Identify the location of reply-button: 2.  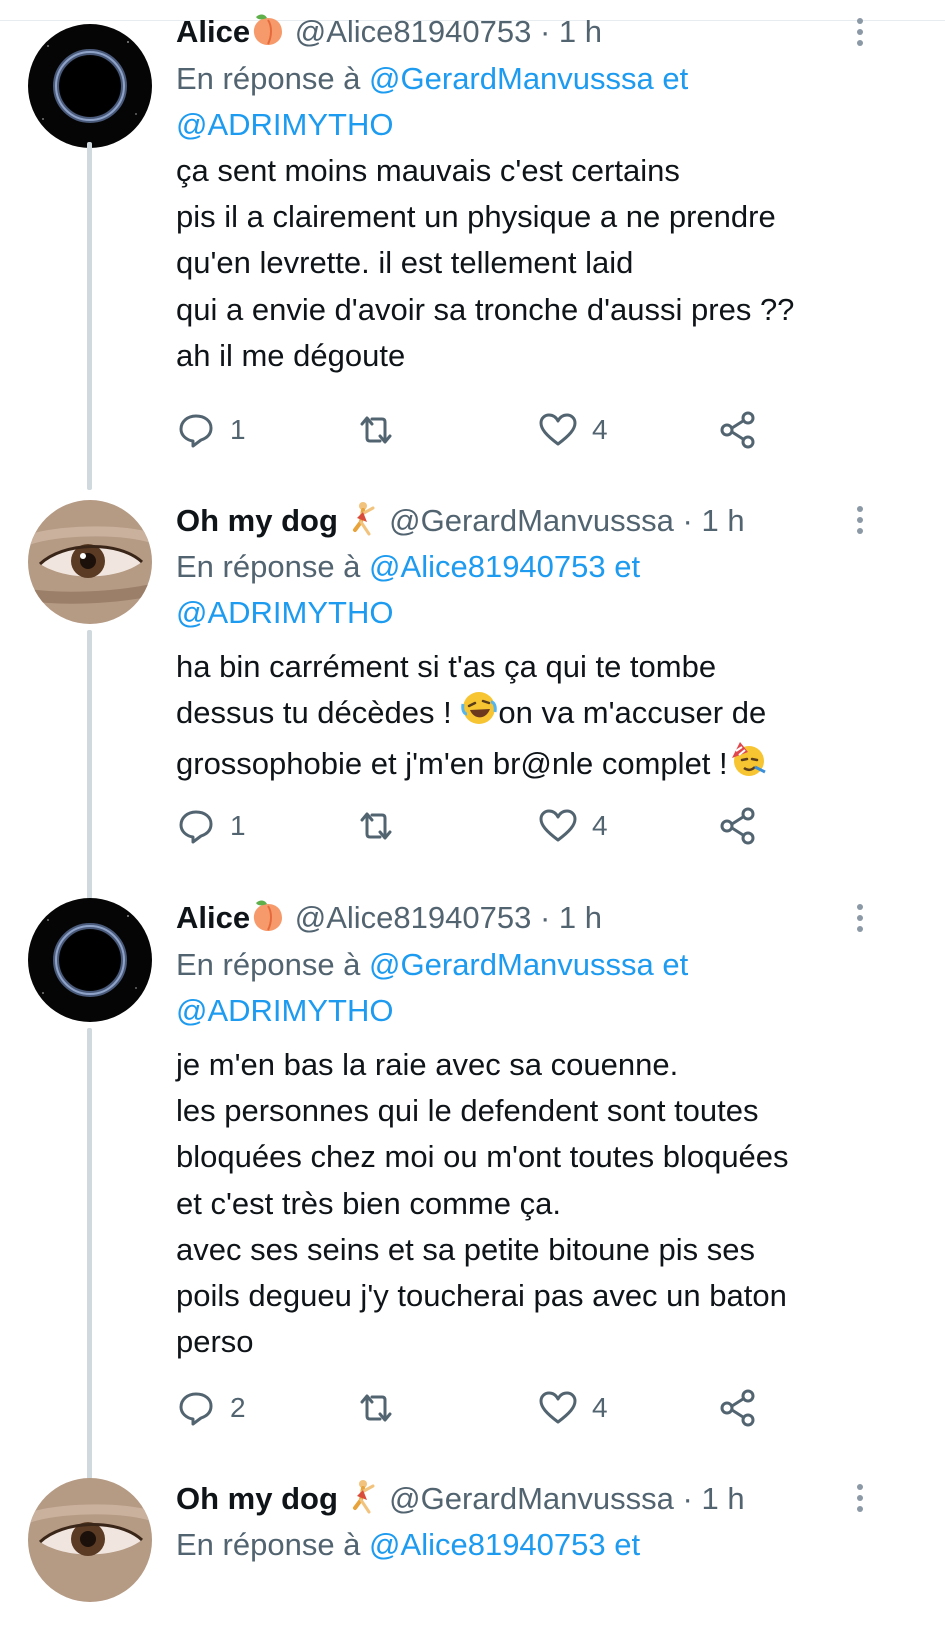
(211, 1408).